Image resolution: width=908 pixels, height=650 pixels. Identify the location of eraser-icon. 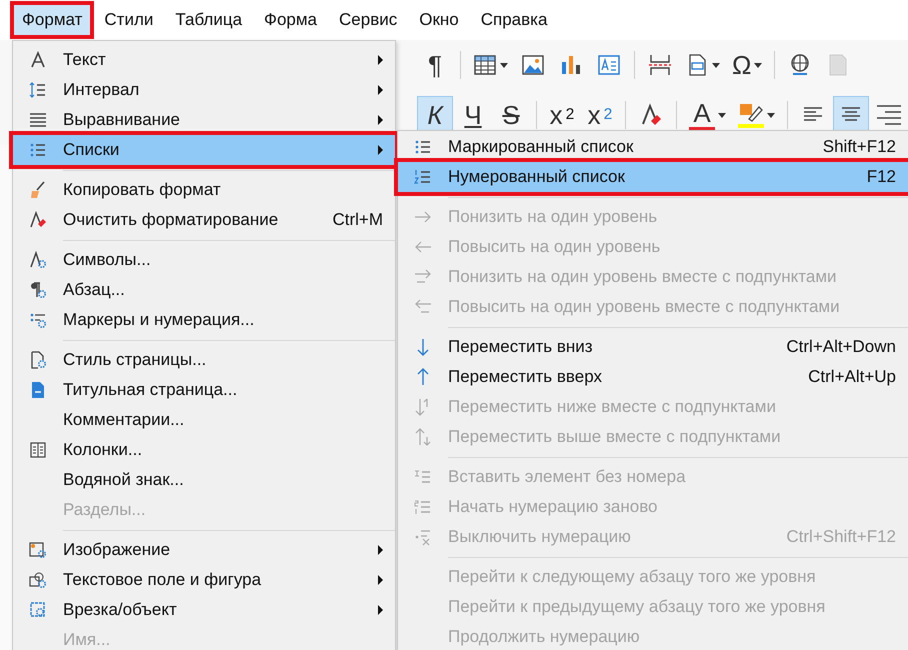
(38, 220).